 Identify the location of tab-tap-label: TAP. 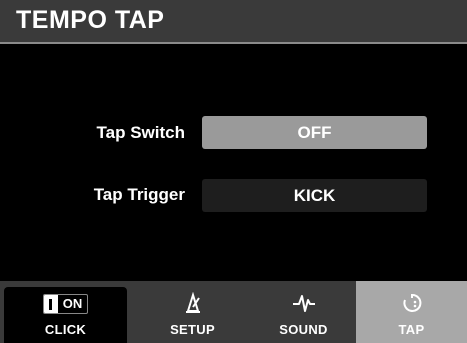
(411, 329).